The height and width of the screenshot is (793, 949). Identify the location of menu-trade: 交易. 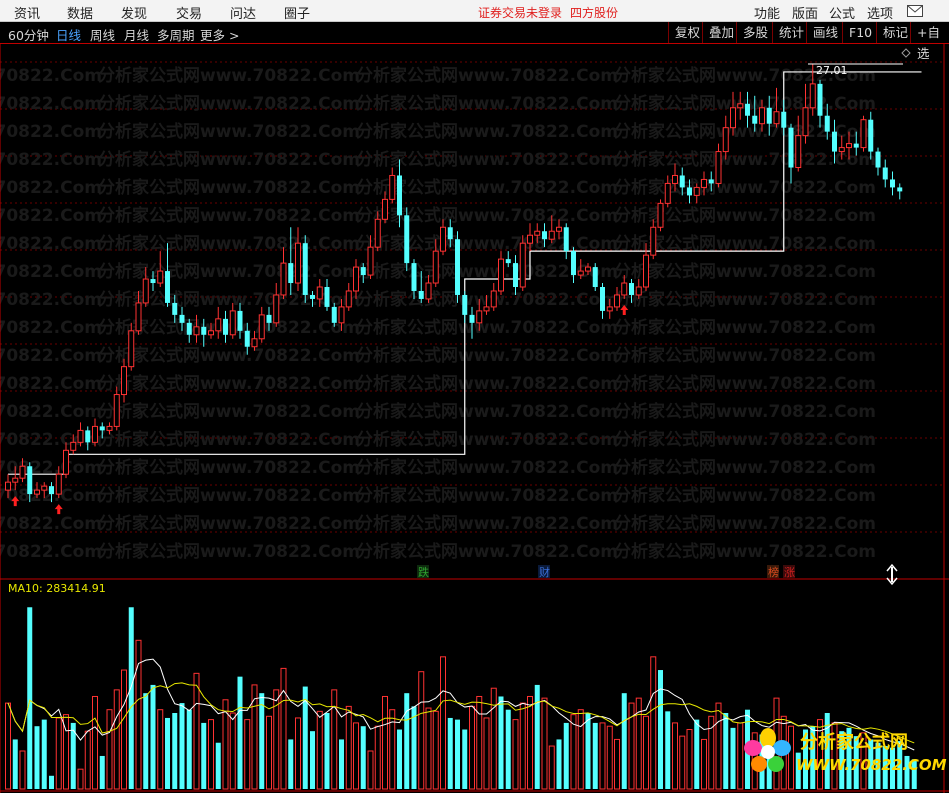
(189, 12).